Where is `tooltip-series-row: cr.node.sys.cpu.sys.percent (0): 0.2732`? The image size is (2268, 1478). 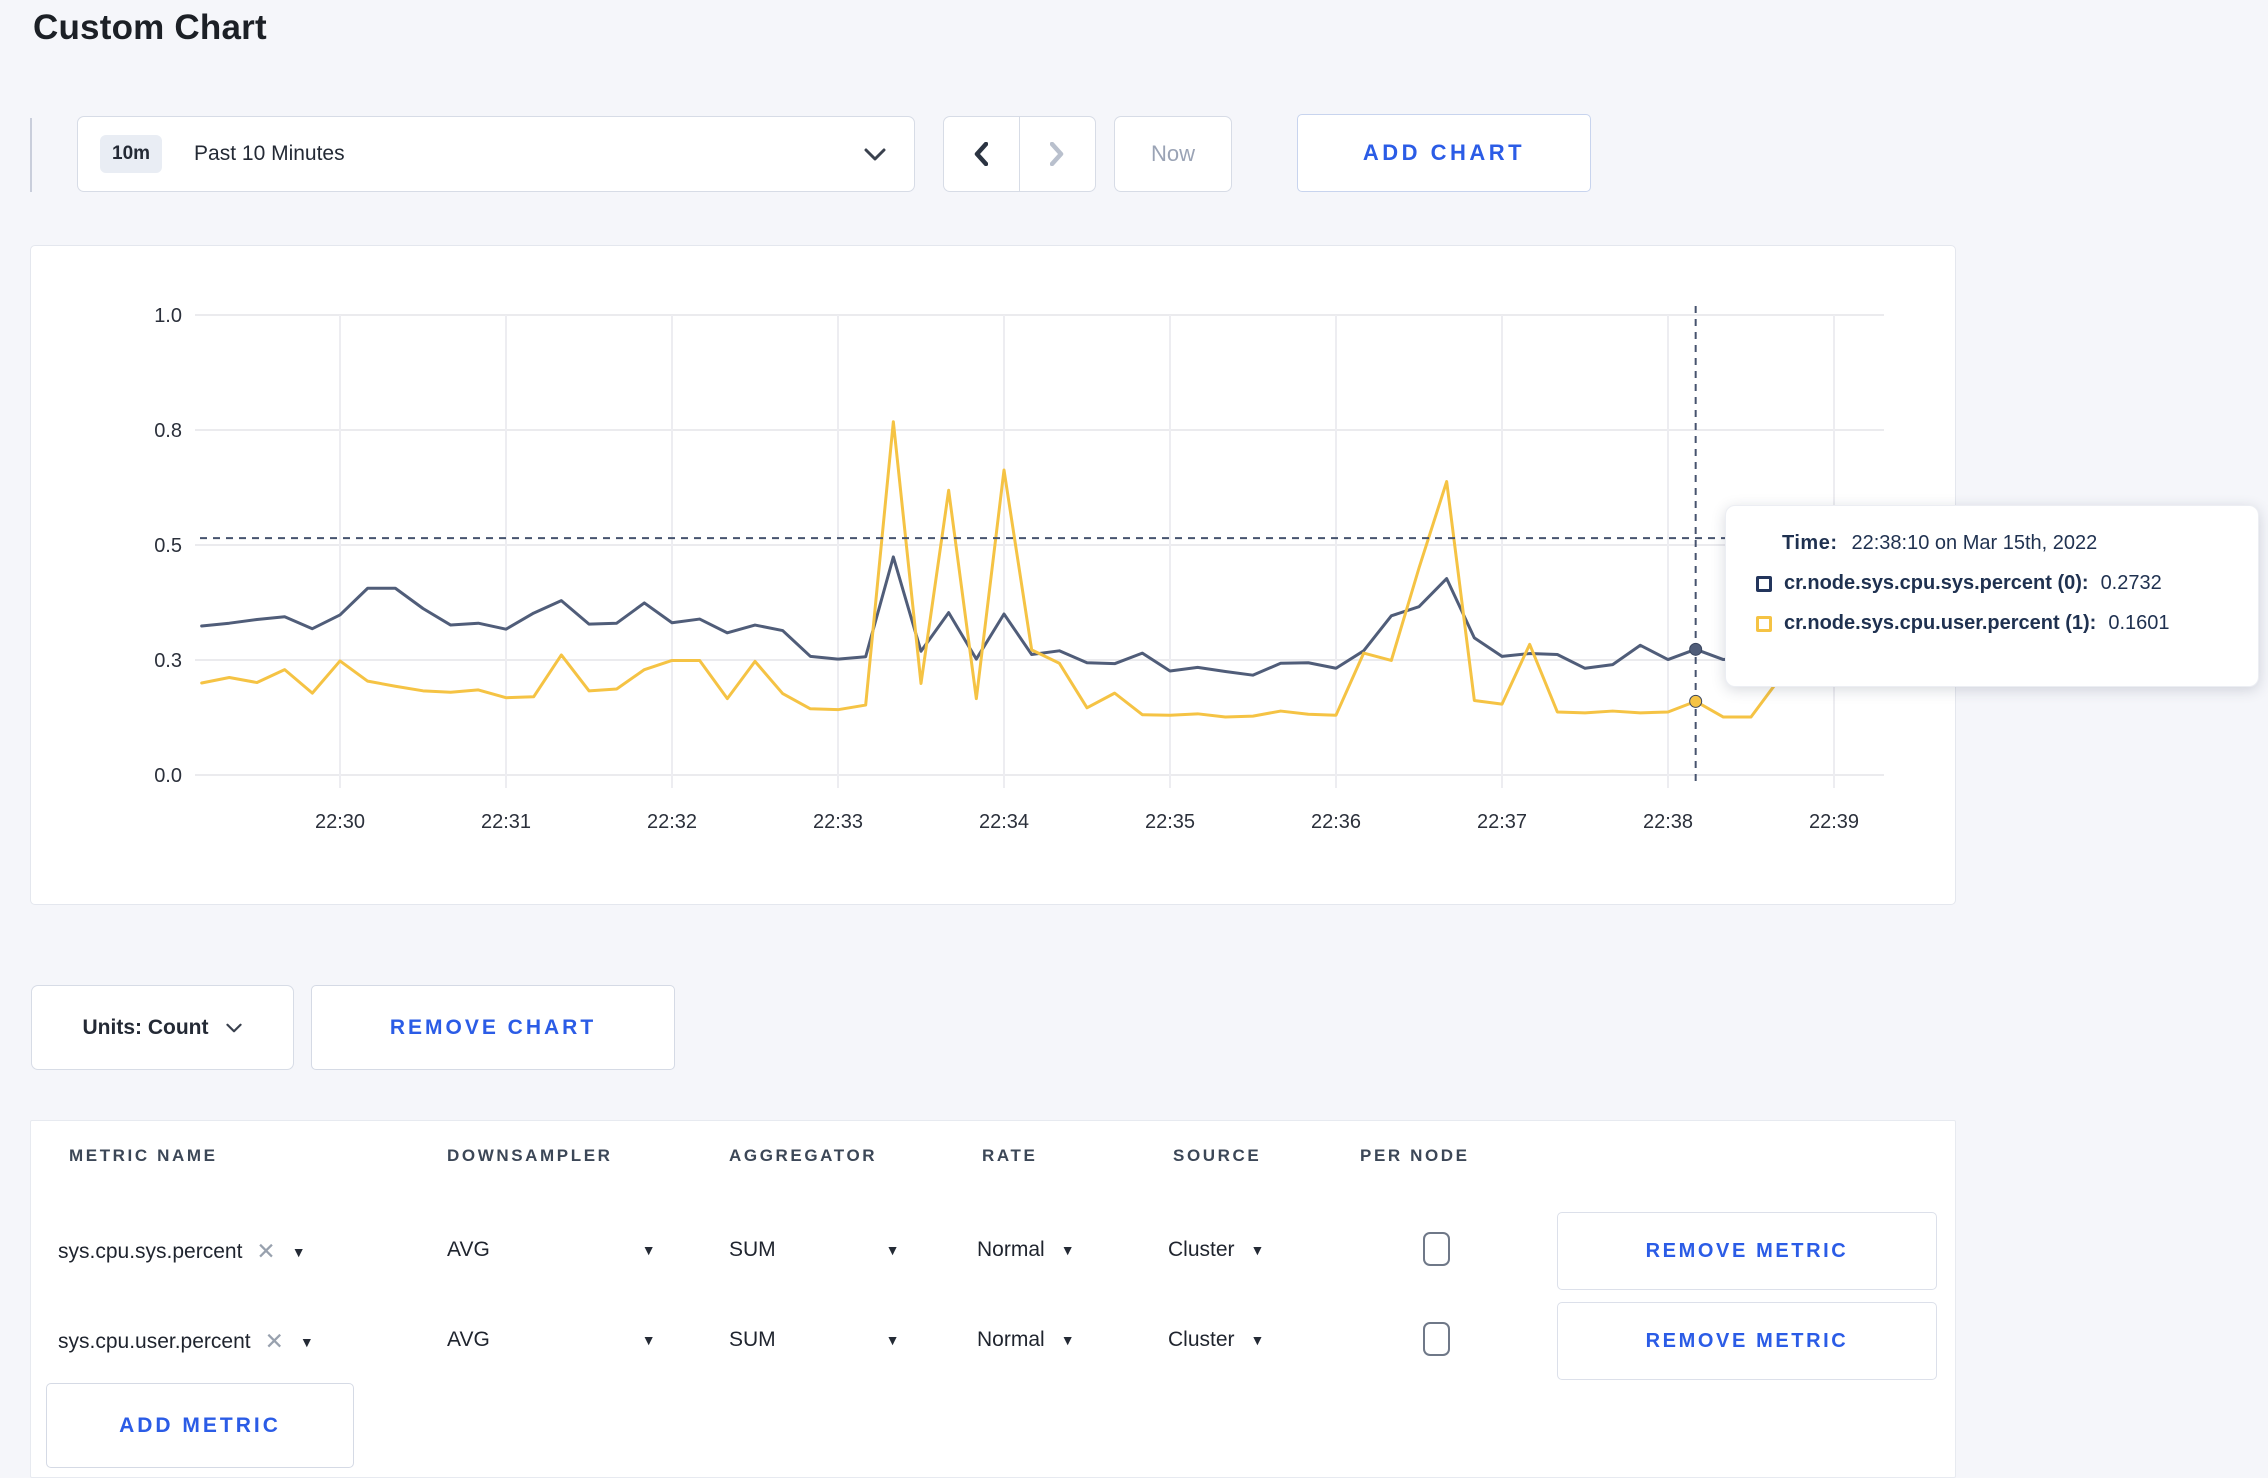
tooltip-series-row: cr.node.sys.cpu.sys.percent (0): 0.2732 is located at coordinates (1993, 583).